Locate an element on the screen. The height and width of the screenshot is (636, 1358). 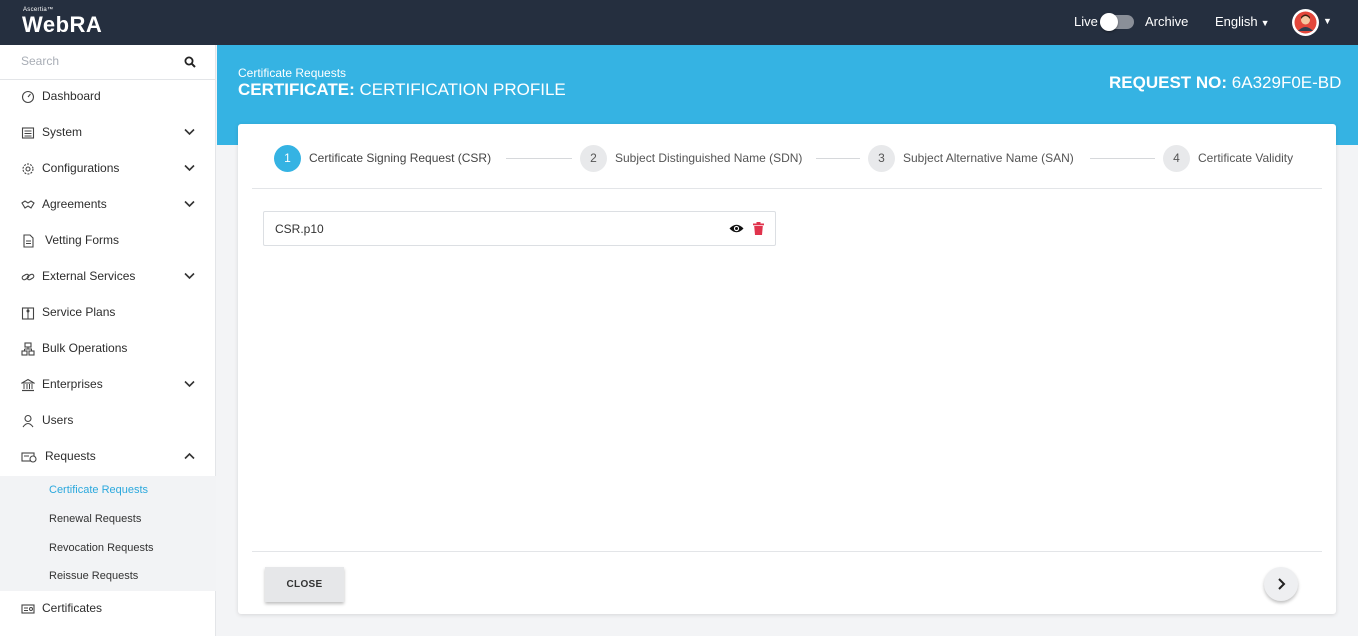
top-bar: Ascertia™ WebRA Live Archive English ▼ ▼ is located at coordinates (679, 22).